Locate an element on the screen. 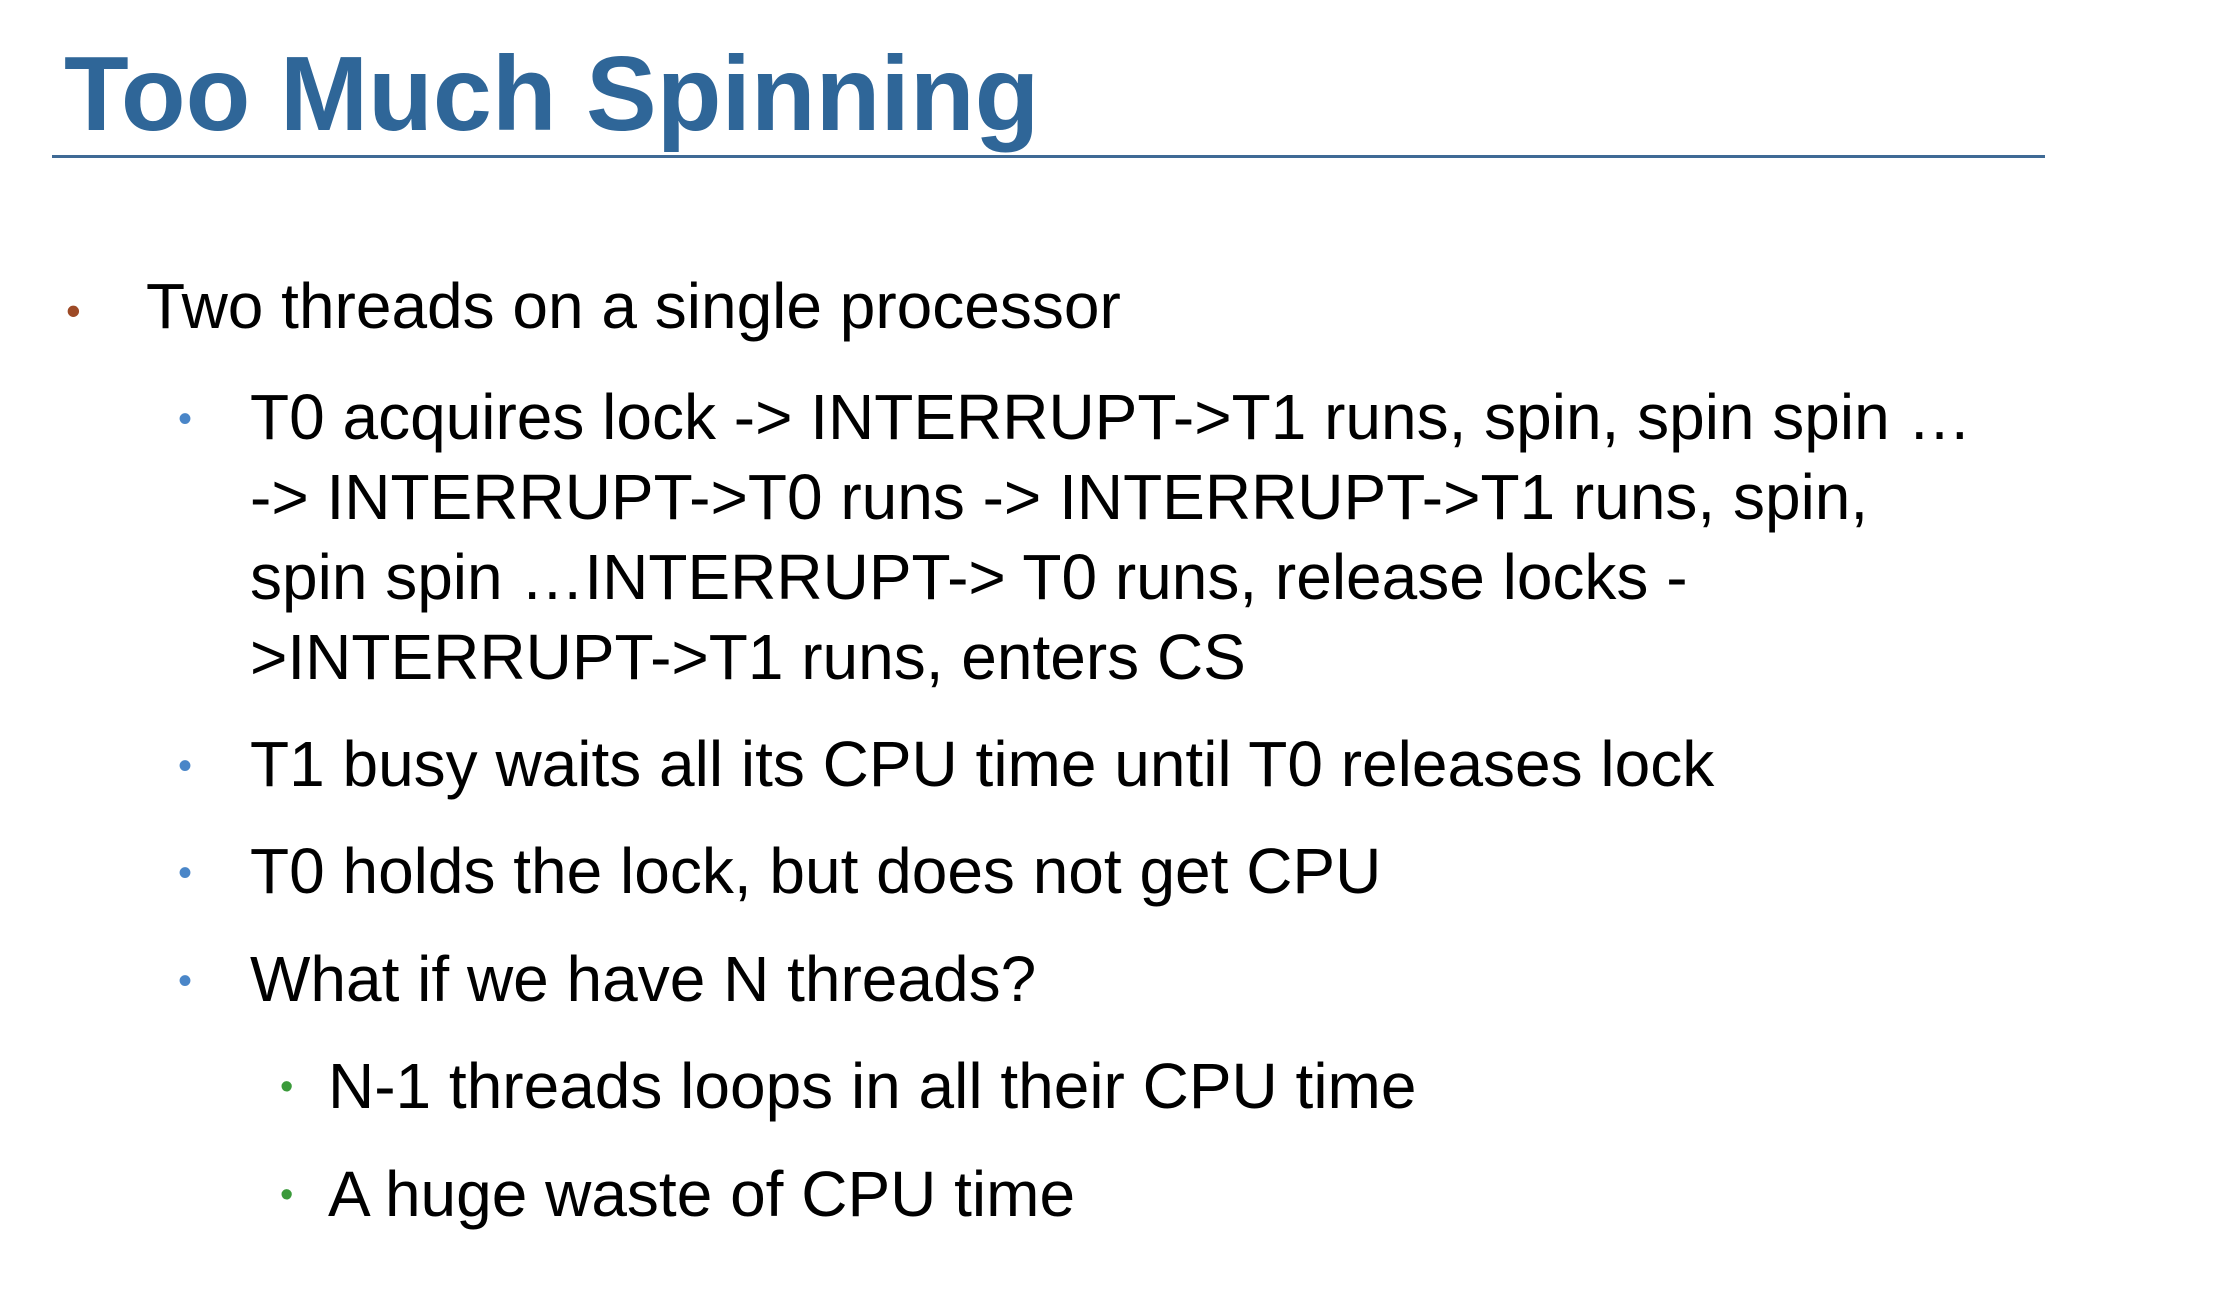  bullet-text: T0 holds the lock, but does not get CPU is located at coordinates (816, 871).